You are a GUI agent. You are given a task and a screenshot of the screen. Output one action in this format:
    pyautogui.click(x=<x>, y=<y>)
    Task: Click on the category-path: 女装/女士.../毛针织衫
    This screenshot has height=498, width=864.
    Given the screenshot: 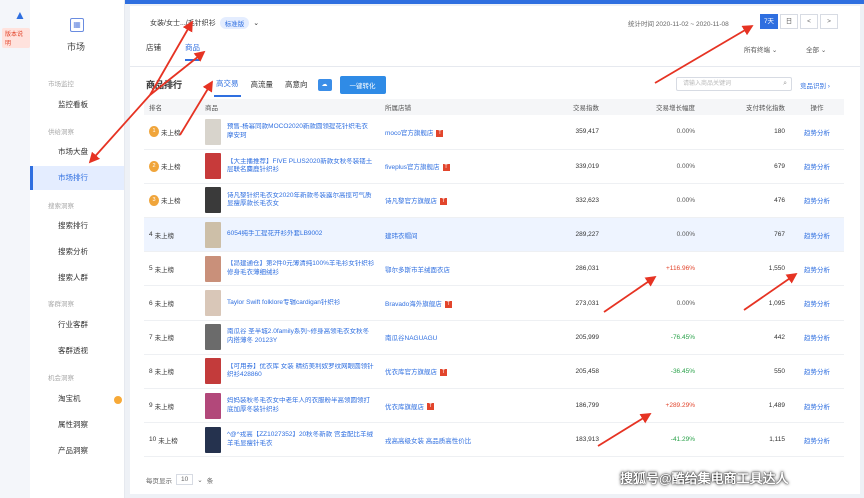 What is the action you would take?
    pyautogui.click(x=183, y=23)
    